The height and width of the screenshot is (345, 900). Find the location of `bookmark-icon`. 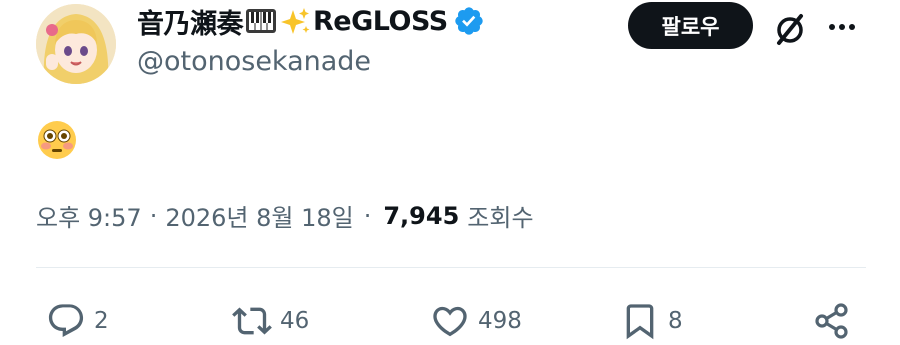

bookmark-icon is located at coordinates (640, 322).